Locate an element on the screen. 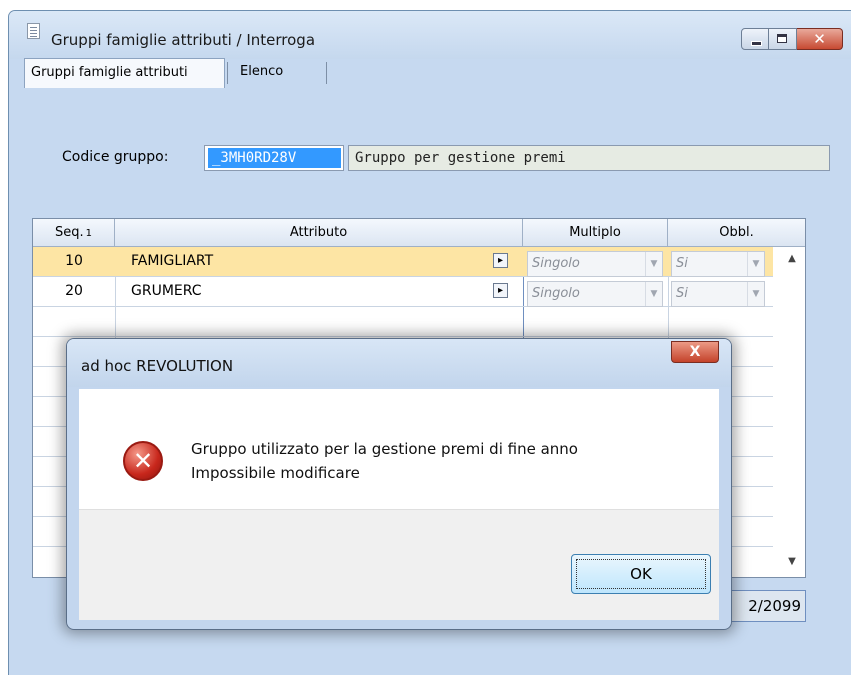 Image resolution: width=851 pixels, height=675 pixels. table-row: 20 GRUMERC ▸ Singolo ▼ Si ▼ is located at coordinates (403, 292).